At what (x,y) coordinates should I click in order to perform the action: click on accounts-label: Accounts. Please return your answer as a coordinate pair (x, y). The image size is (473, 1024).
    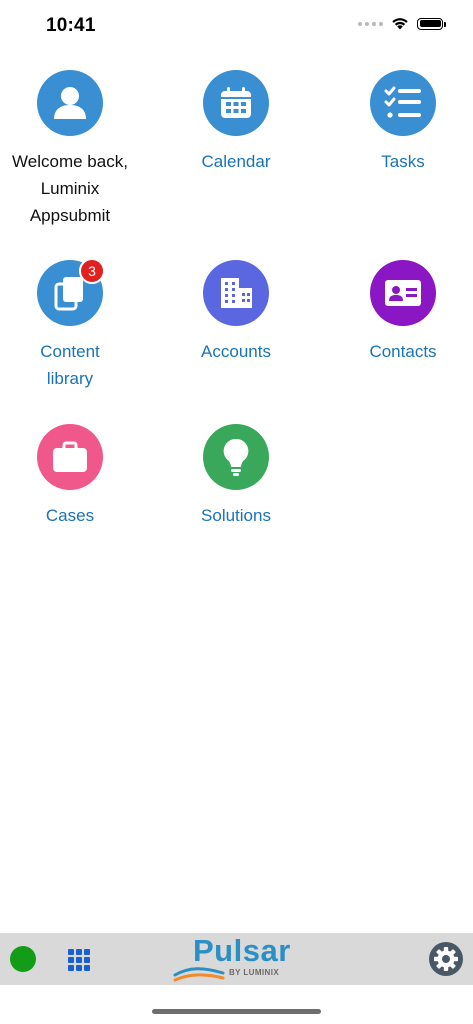
    Looking at the image, I should click on (236, 351).